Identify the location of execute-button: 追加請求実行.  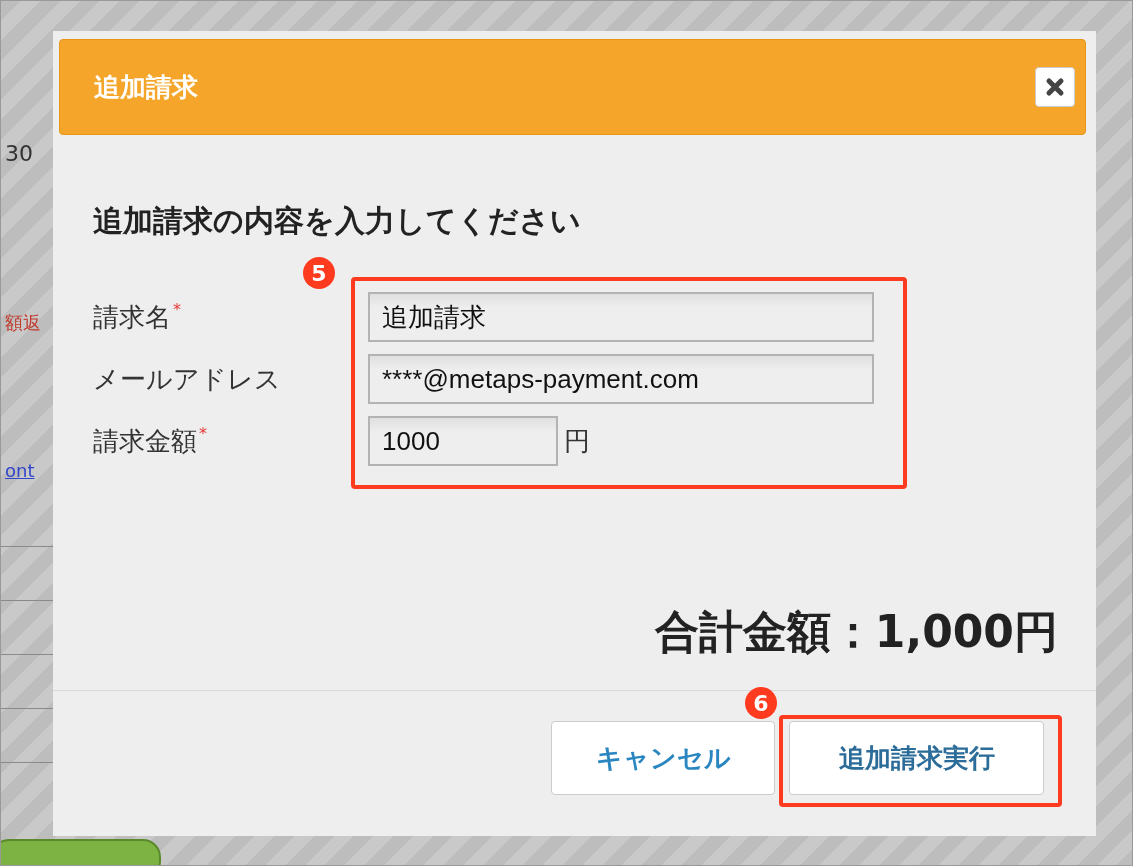
(916, 758).